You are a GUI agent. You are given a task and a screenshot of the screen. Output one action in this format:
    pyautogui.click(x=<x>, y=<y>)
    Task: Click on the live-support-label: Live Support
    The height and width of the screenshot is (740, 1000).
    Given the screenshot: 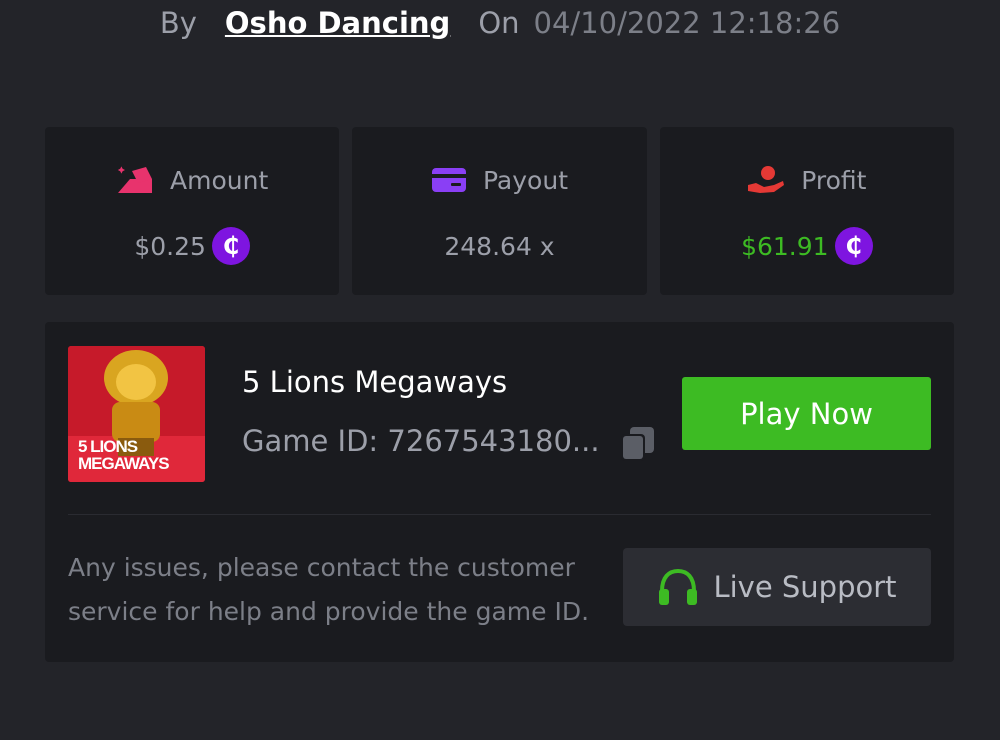 What is the action you would take?
    pyautogui.click(x=805, y=587)
    